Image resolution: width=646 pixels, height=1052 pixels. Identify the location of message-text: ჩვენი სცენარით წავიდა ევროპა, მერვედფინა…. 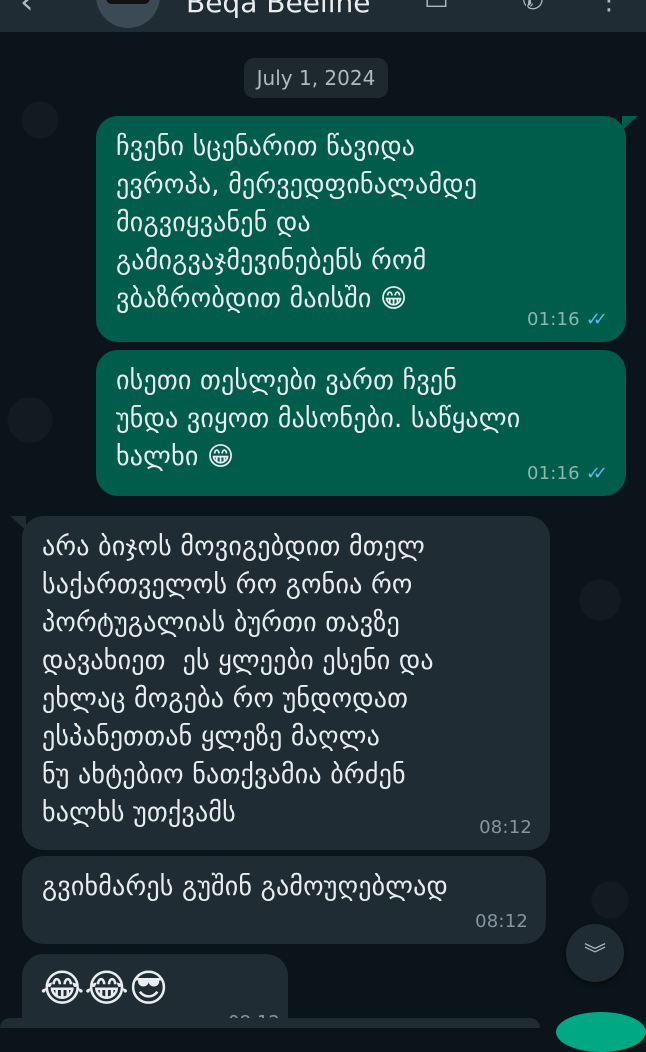
(297, 223).